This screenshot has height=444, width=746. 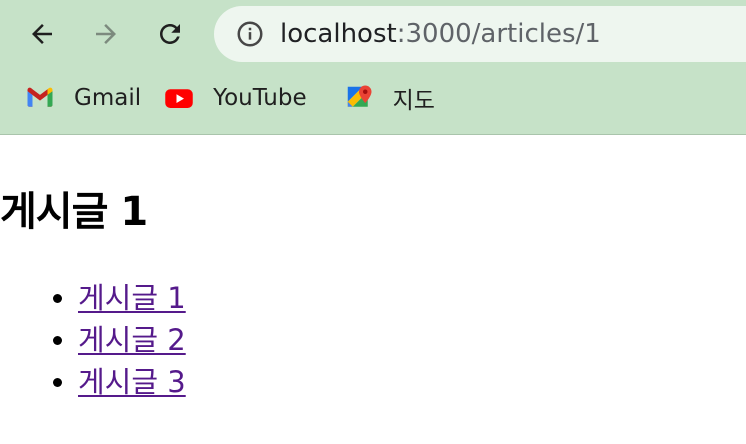 I want to click on address-bar: localhost:3000/articles/1, so click(x=480, y=34).